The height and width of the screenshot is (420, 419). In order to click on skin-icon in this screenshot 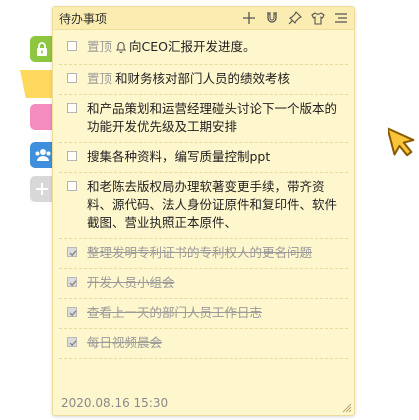, I will do `click(318, 18)`.